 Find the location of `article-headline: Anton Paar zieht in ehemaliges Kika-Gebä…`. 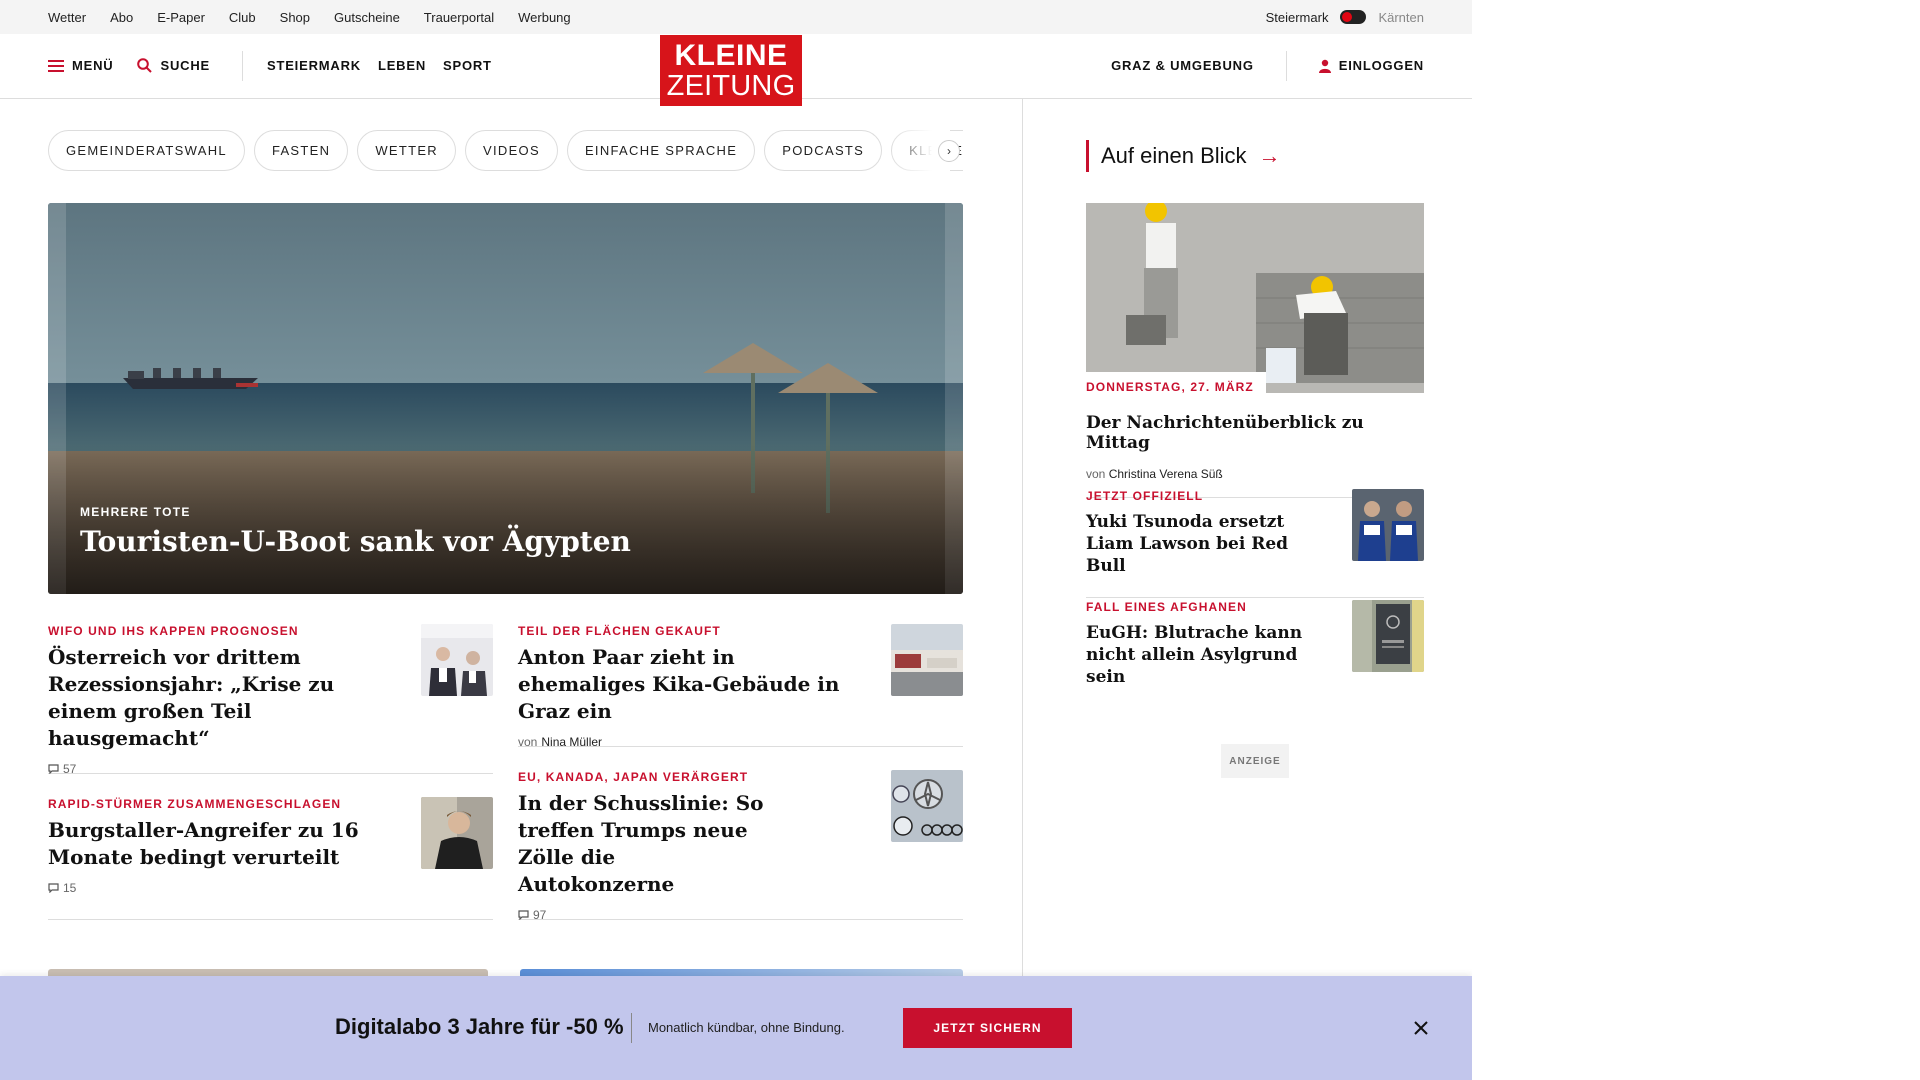

article-headline: Anton Paar zieht in ehemaliges Kika-Gebä… is located at coordinates (690, 684).